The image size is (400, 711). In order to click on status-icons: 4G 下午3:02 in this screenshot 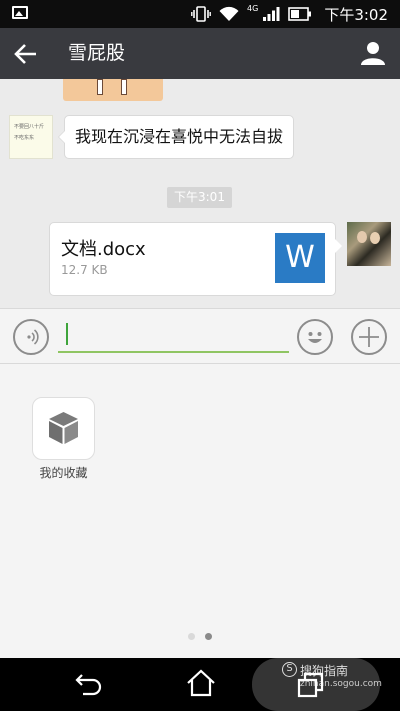, I will do `click(289, 14)`.